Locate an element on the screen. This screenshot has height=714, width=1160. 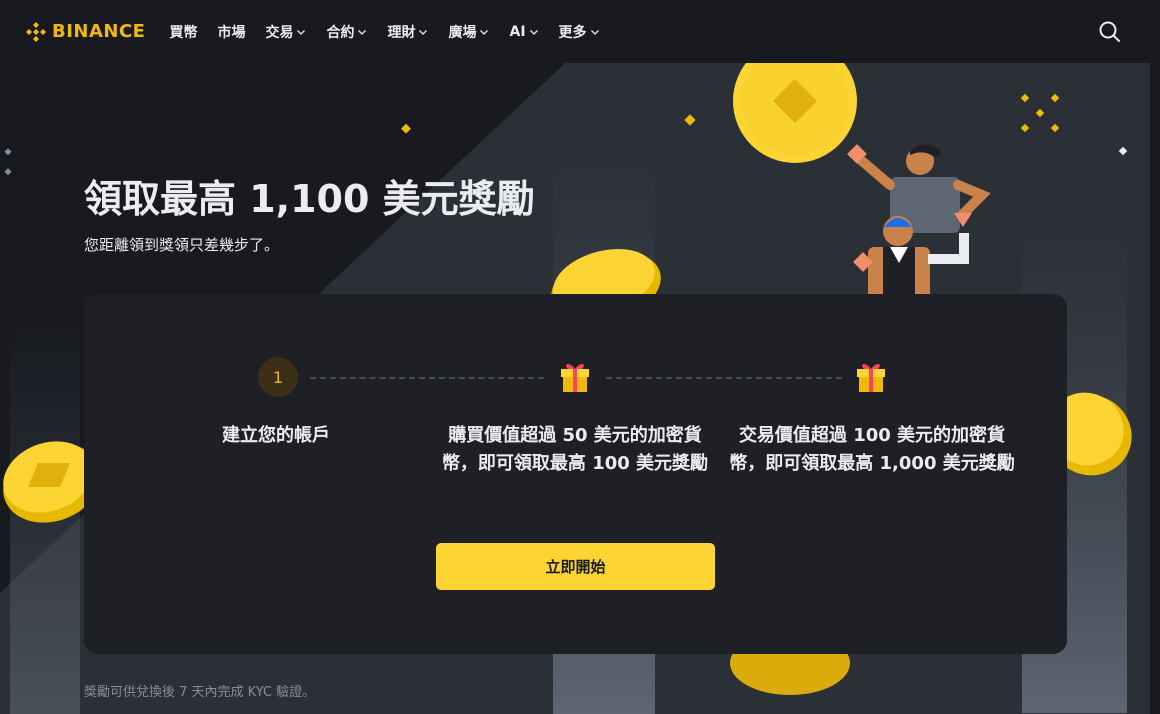
nav-label: 交易 is located at coordinates (279, 32).